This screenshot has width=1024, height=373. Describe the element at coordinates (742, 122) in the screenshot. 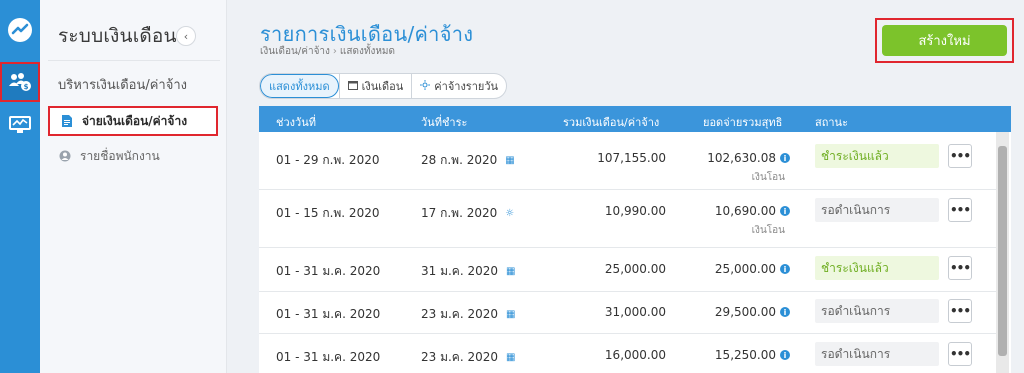

I see `column-header-net: ยอดจ่ายรวมสุทธิ` at that location.